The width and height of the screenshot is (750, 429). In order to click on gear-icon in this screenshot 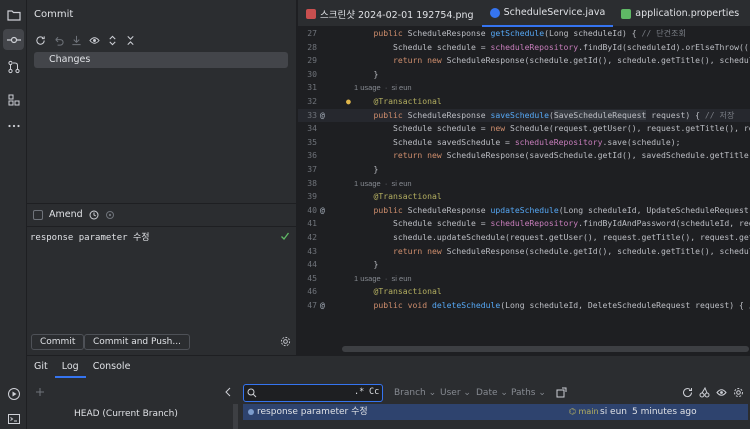, I will do `click(285, 341)`.